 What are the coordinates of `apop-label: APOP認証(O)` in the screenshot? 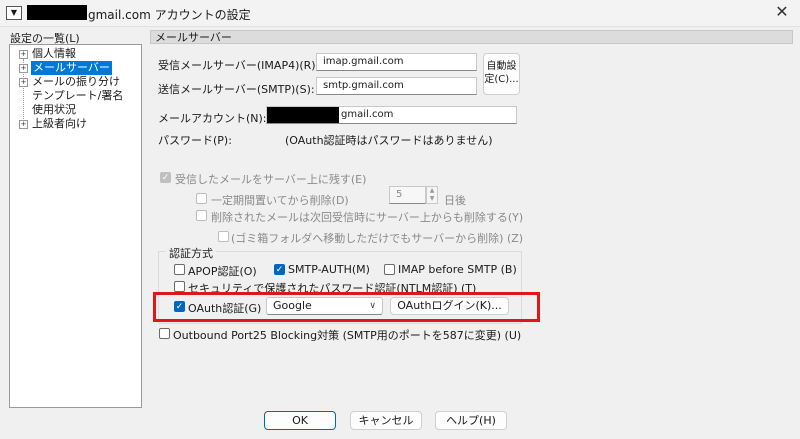 It's located at (222, 271).